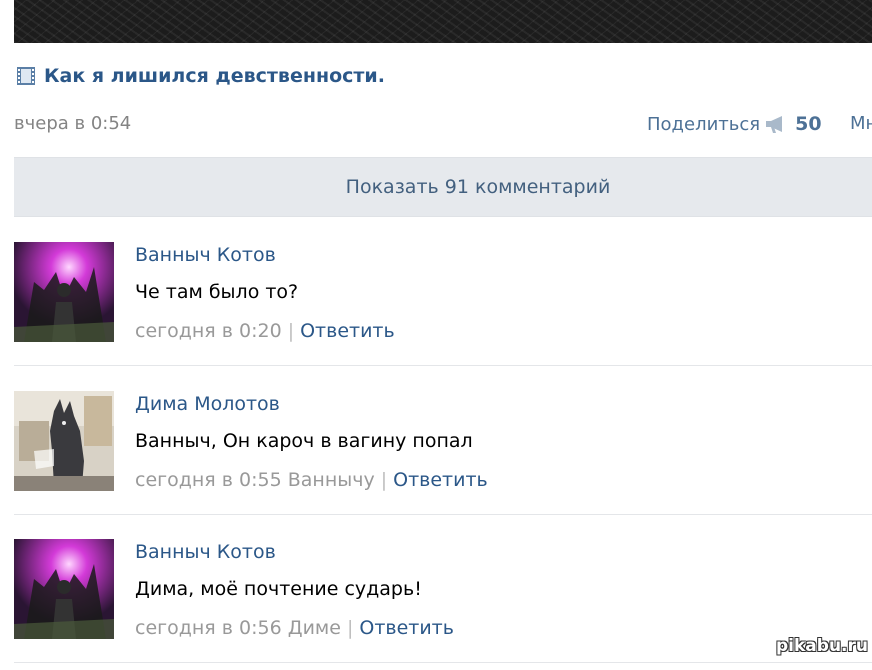  I want to click on watermark: pikabu.ru, so click(822, 646).